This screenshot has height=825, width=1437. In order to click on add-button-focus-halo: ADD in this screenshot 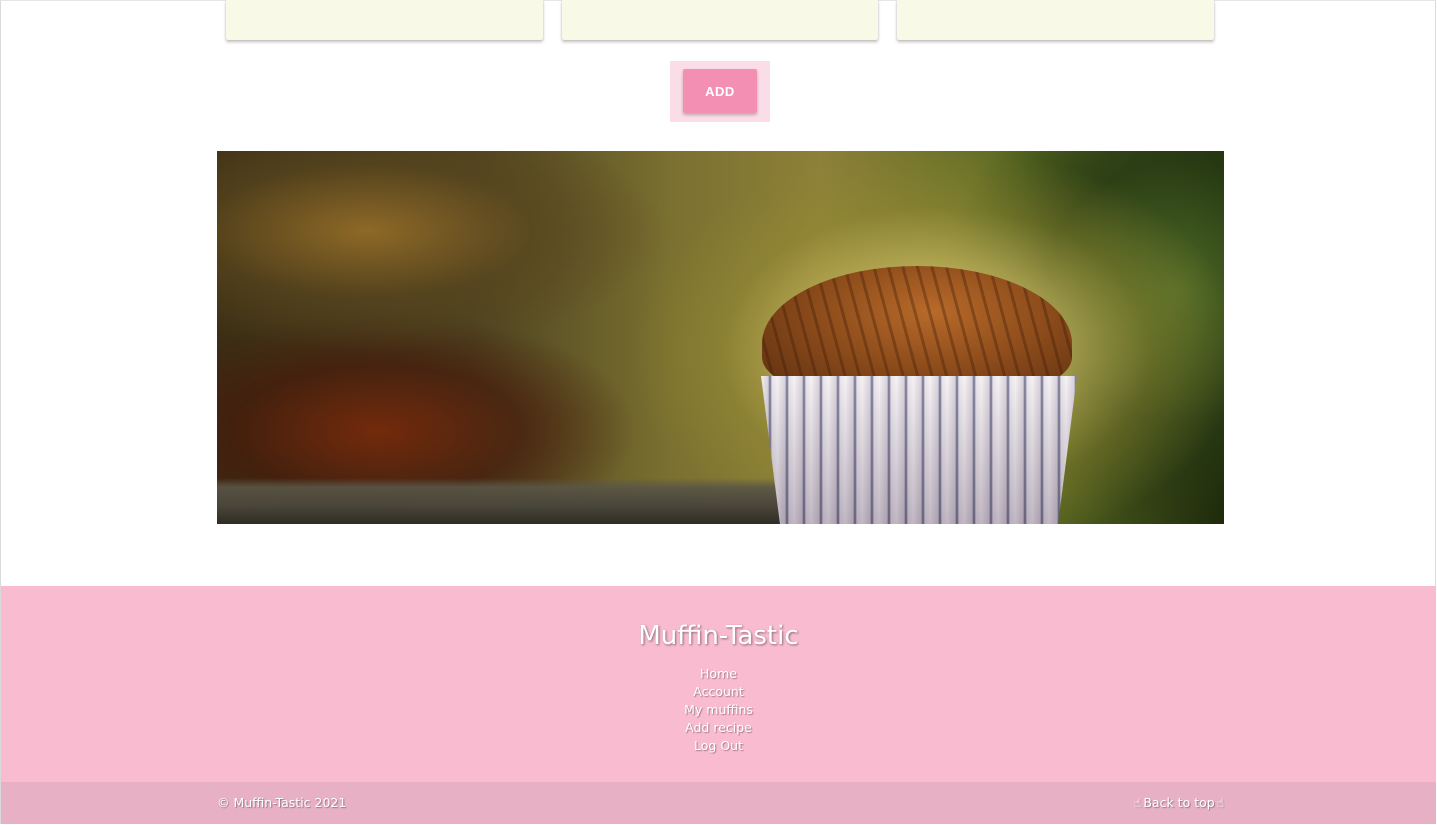, I will do `click(720, 91)`.